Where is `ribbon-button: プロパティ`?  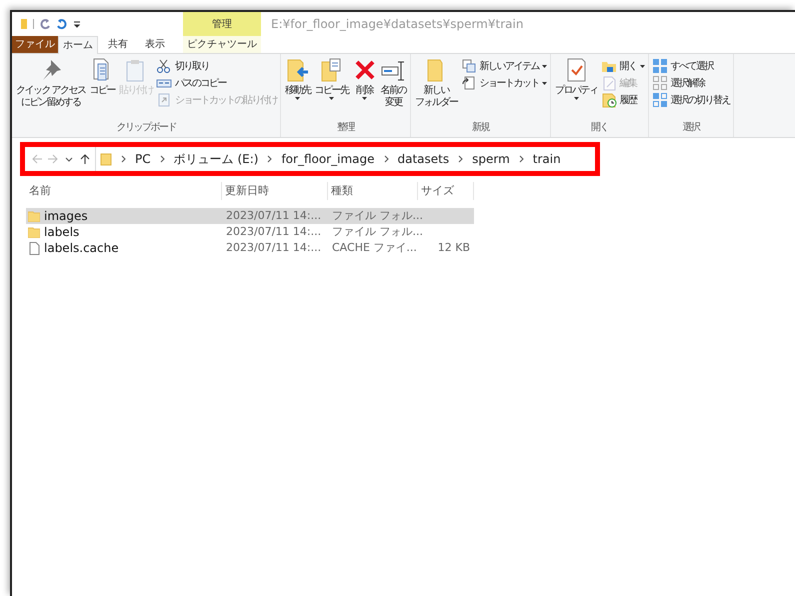 ribbon-button: プロパティ is located at coordinates (576, 79).